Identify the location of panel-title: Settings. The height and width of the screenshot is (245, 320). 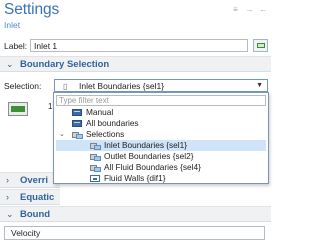
(32, 9).